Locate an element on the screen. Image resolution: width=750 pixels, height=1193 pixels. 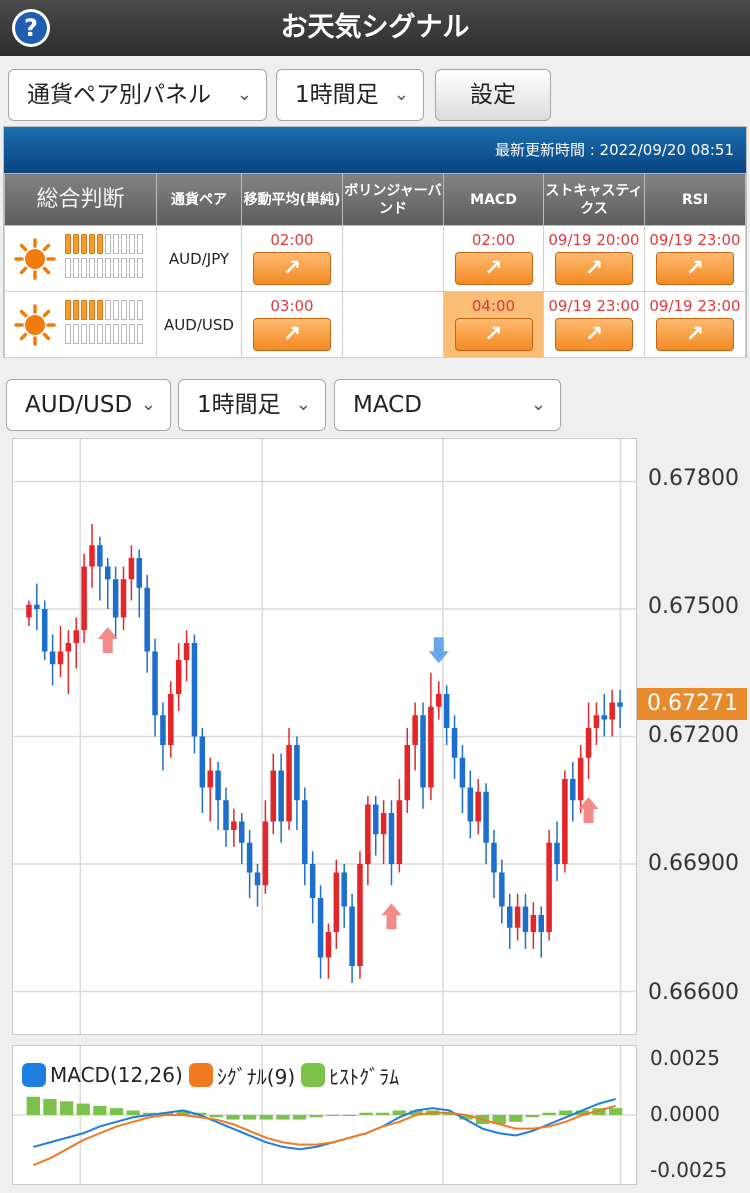
stochastics-cell: 09/19 23:00 ↗ is located at coordinates (594, 324).